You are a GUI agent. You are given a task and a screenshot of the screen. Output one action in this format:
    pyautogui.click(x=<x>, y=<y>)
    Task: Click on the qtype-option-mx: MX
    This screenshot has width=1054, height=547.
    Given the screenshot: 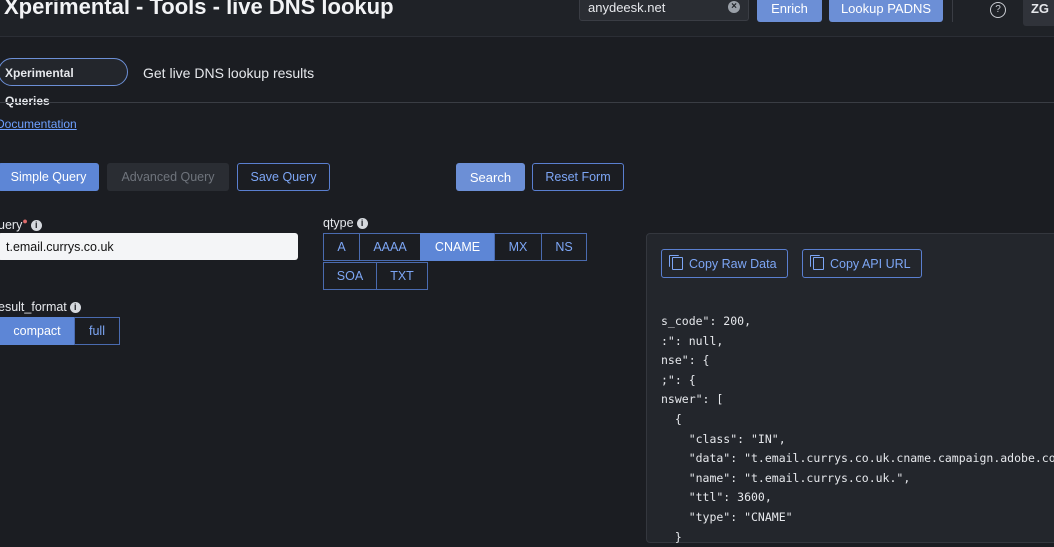 What is the action you would take?
    pyautogui.click(x=518, y=247)
    